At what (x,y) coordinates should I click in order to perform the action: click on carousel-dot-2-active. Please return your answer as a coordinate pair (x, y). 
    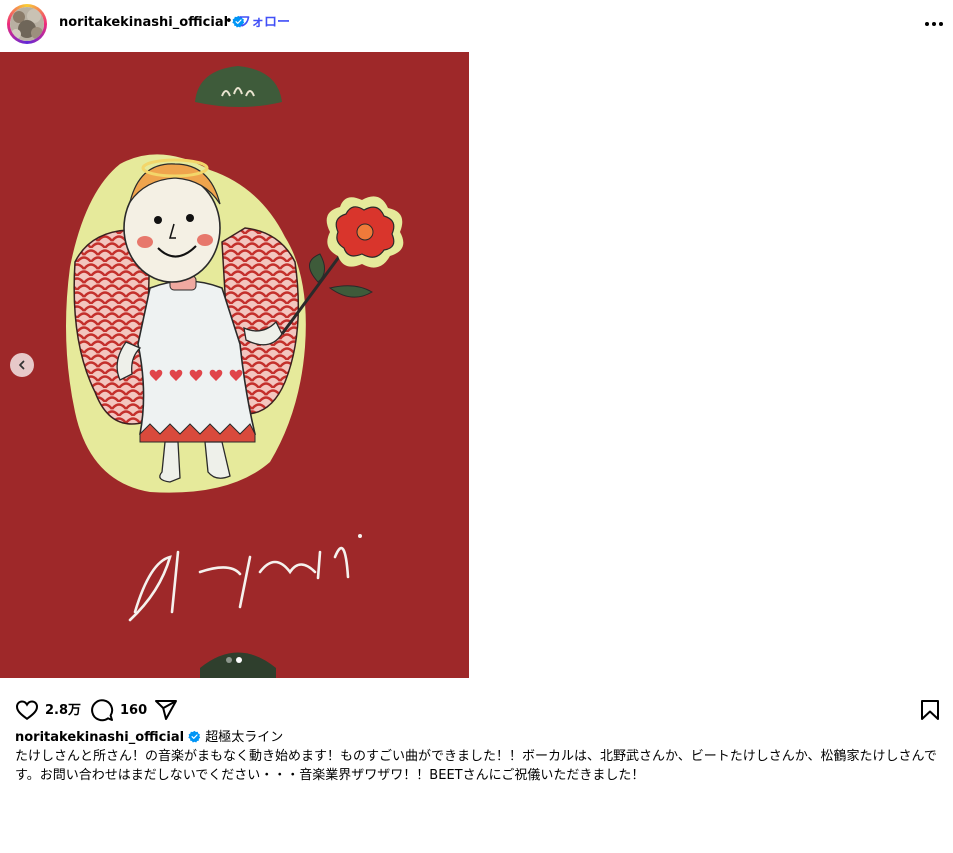
    Looking at the image, I should click on (239, 660).